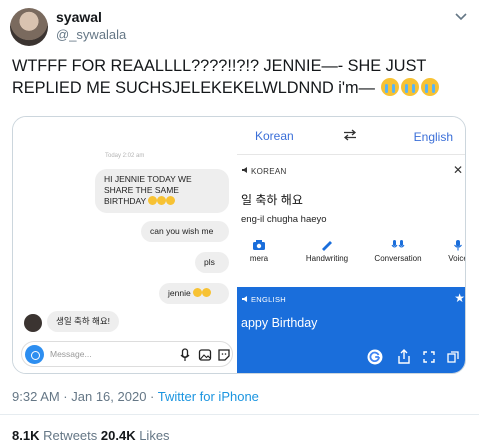 Image resolution: width=479 pixels, height=448 pixels. What do you see at coordinates (205, 355) in the screenshot?
I see `image-icon` at bounding box center [205, 355].